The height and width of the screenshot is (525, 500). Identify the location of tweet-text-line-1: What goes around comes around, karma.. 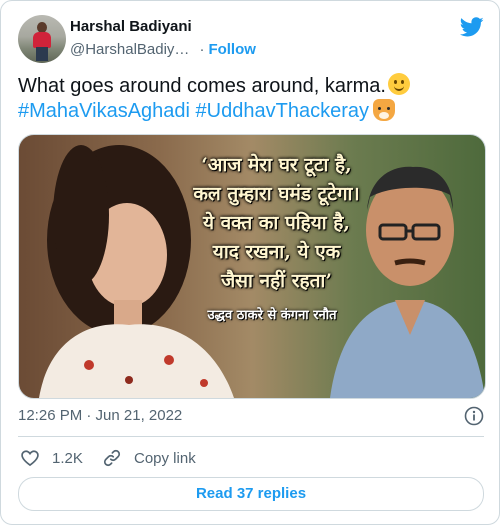
(251, 86).